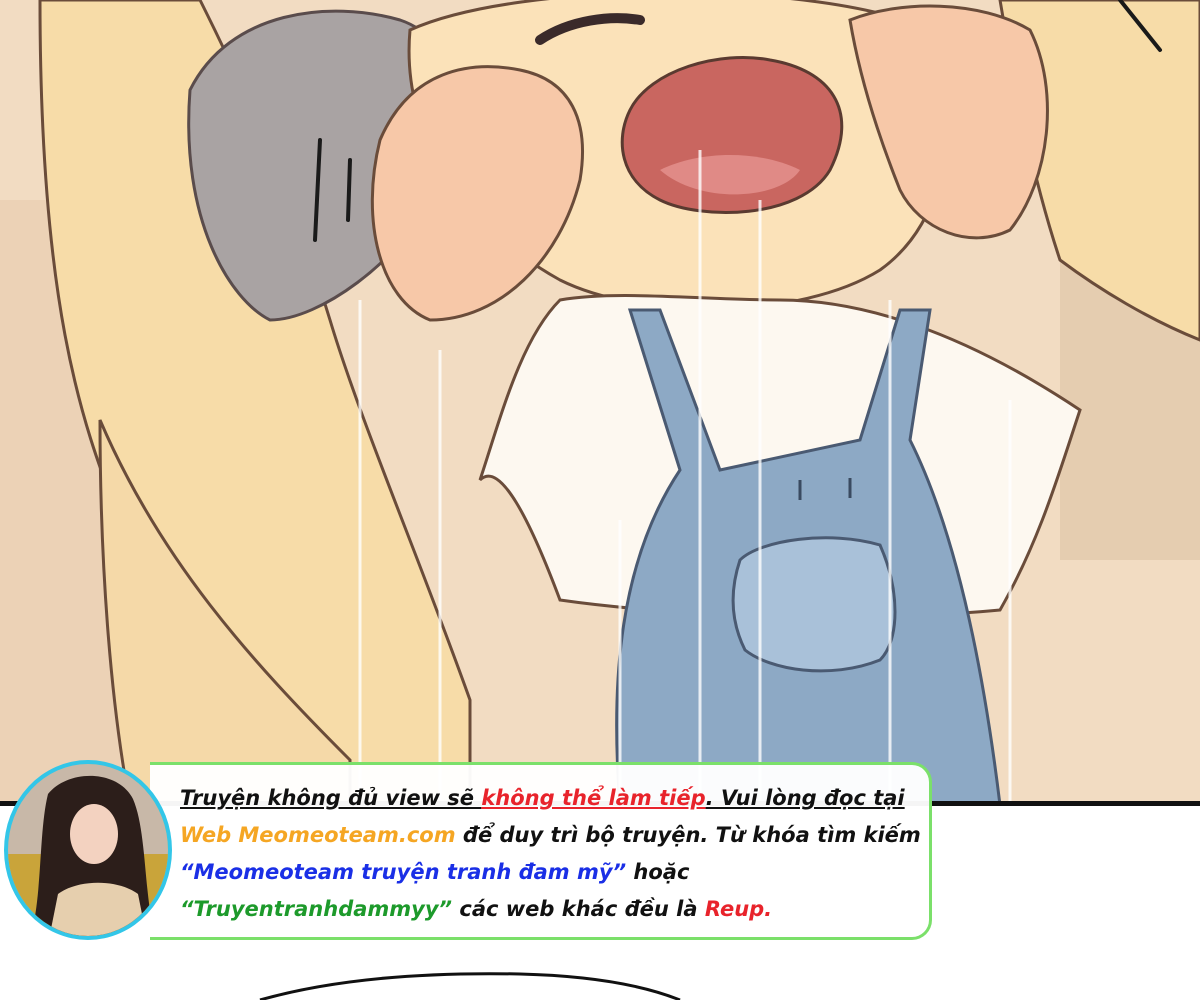 The image size is (1200, 1000). Describe the element at coordinates (688, 835) in the screenshot. I see `notice-line-2-part-2: để duy trì bộ truyện. Từ khóa tìm kiếm` at that location.